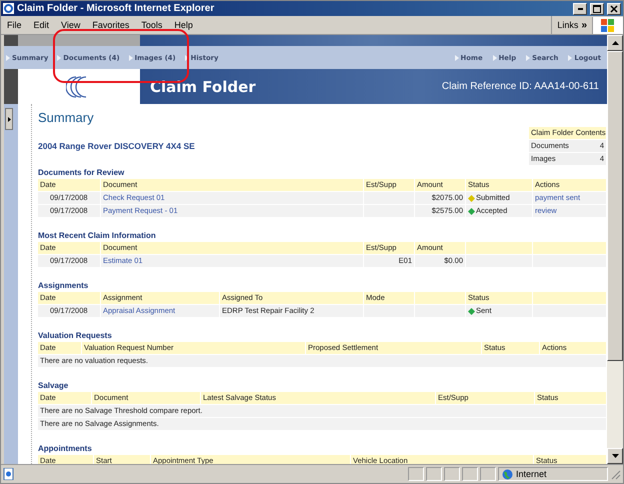 This screenshot has height=484, width=624. I want to click on section-title: Valuation Requests, so click(75, 336).